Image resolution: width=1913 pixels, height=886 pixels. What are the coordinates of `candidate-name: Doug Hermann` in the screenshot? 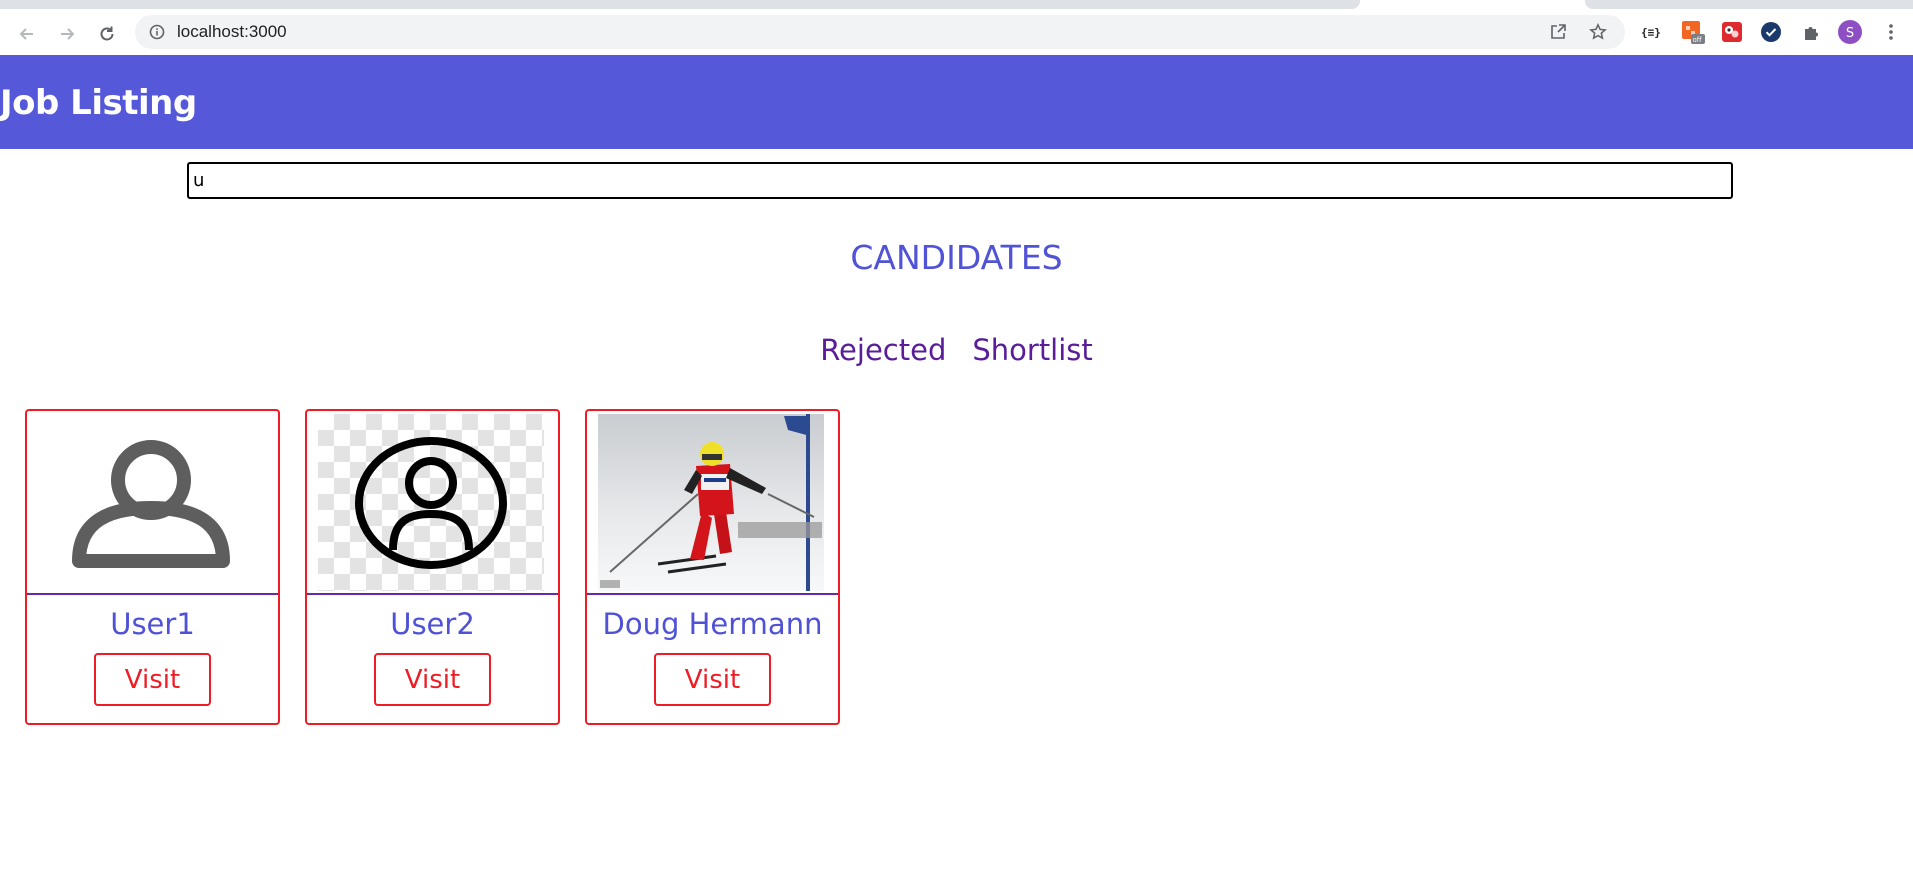 It's located at (712, 624).